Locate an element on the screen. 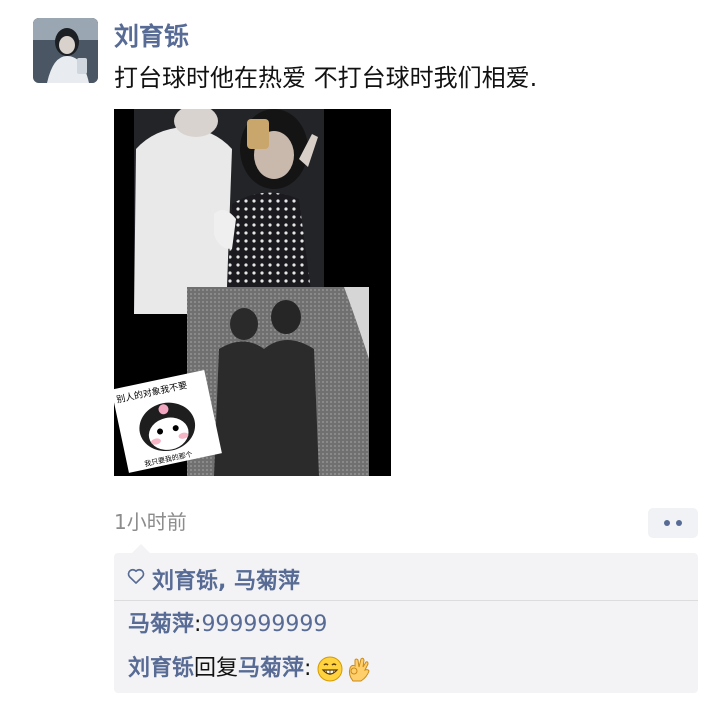  comment-author: 刘育铄 is located at coordinates (161, 669).